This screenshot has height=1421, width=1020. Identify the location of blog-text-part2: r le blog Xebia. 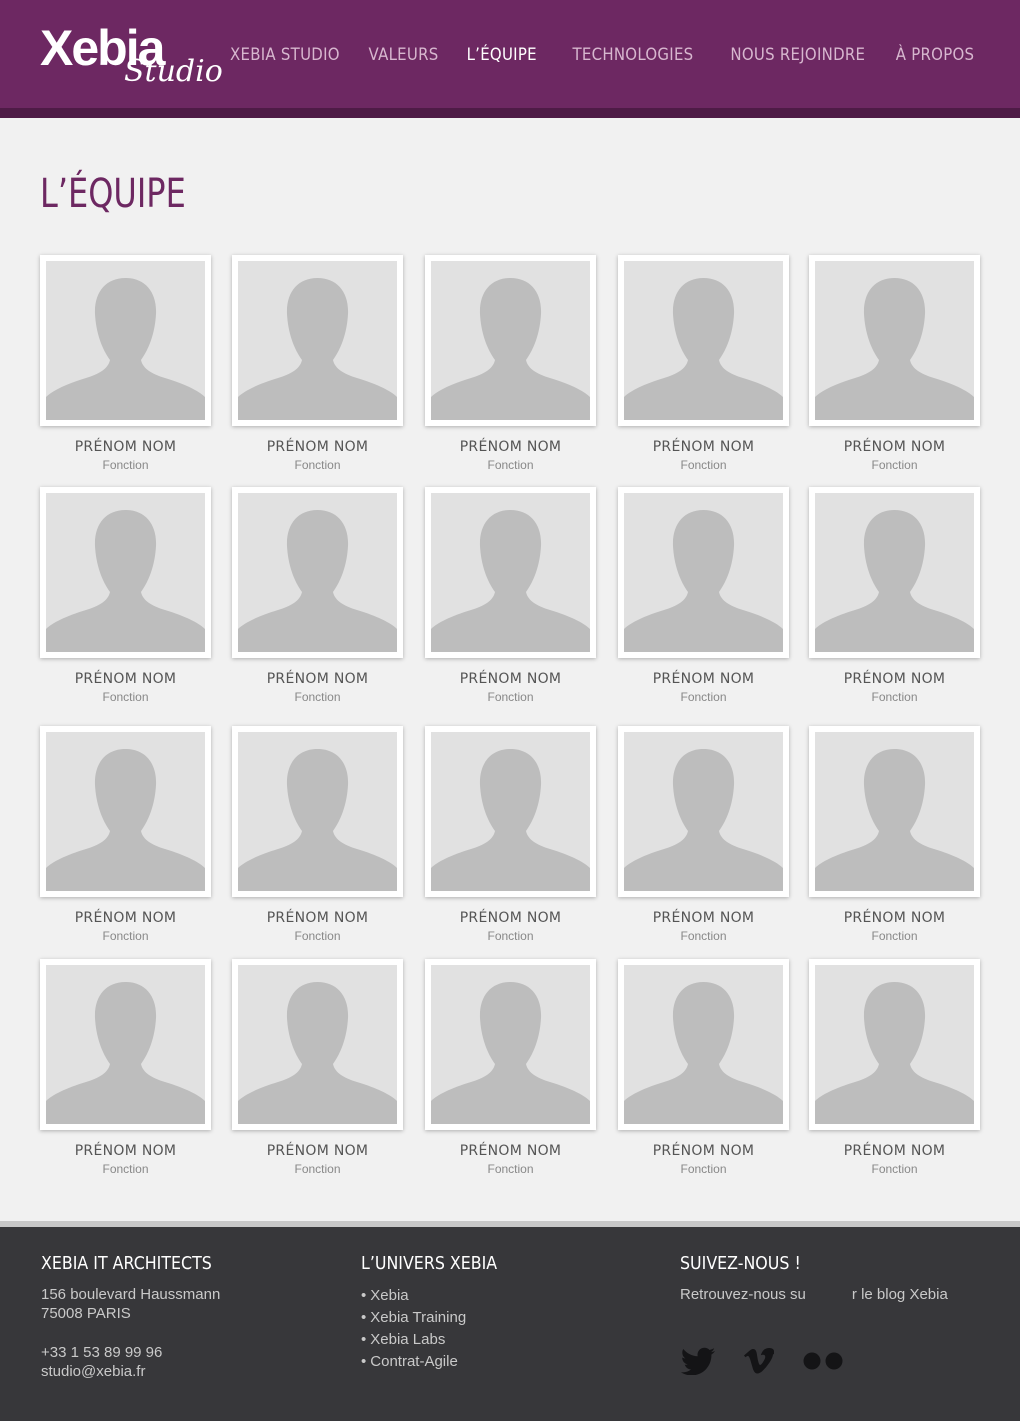
(899, 1294).